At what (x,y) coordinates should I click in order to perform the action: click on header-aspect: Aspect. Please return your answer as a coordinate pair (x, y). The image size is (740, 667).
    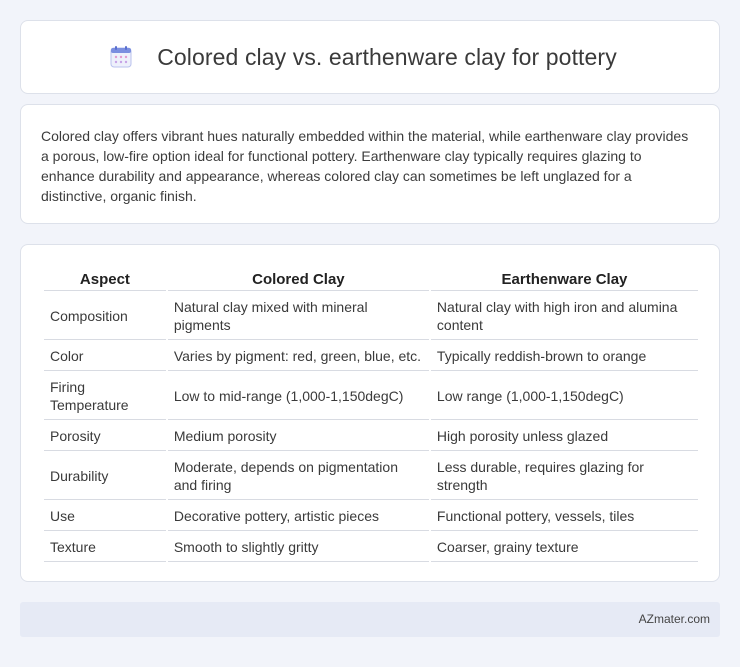
    Looking at the image, I should click on (105, 279).